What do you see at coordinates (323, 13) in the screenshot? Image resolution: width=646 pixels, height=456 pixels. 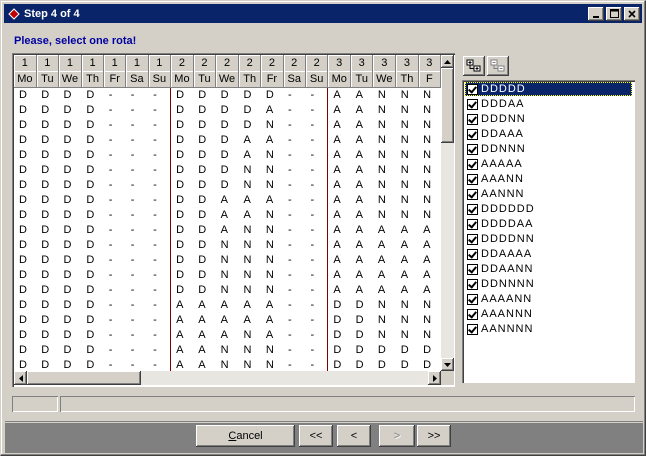 I see `title-bar: Step 4 of 4` at bounding box center [323, 13].